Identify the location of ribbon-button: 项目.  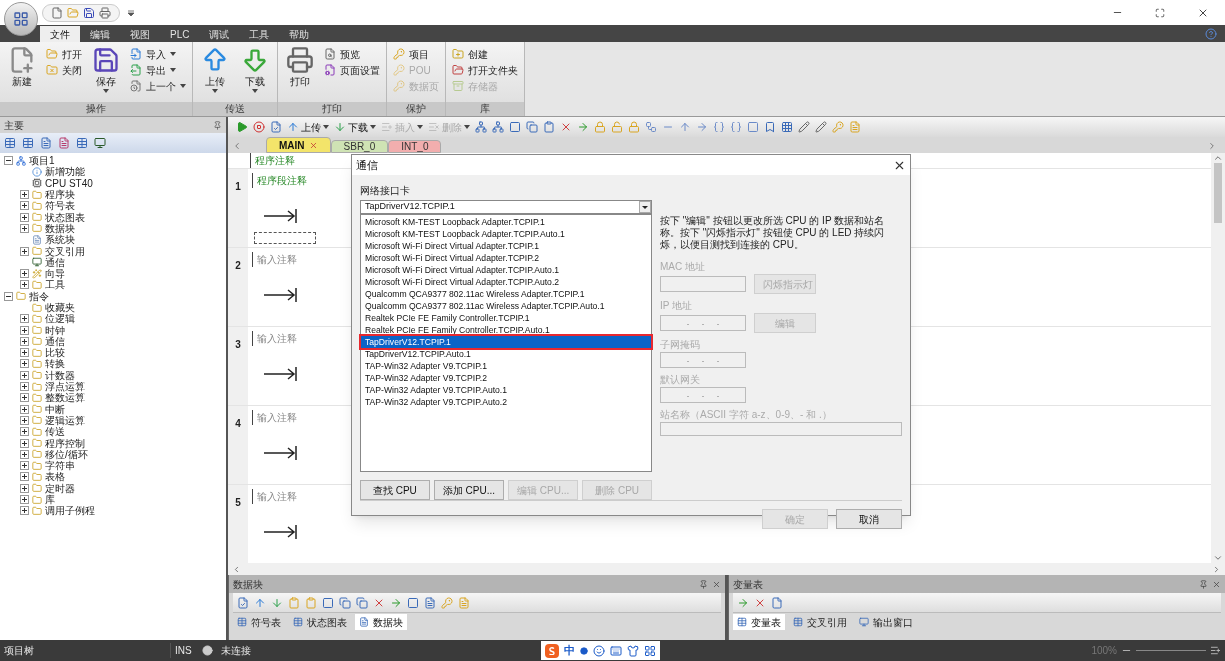
(416, 54).